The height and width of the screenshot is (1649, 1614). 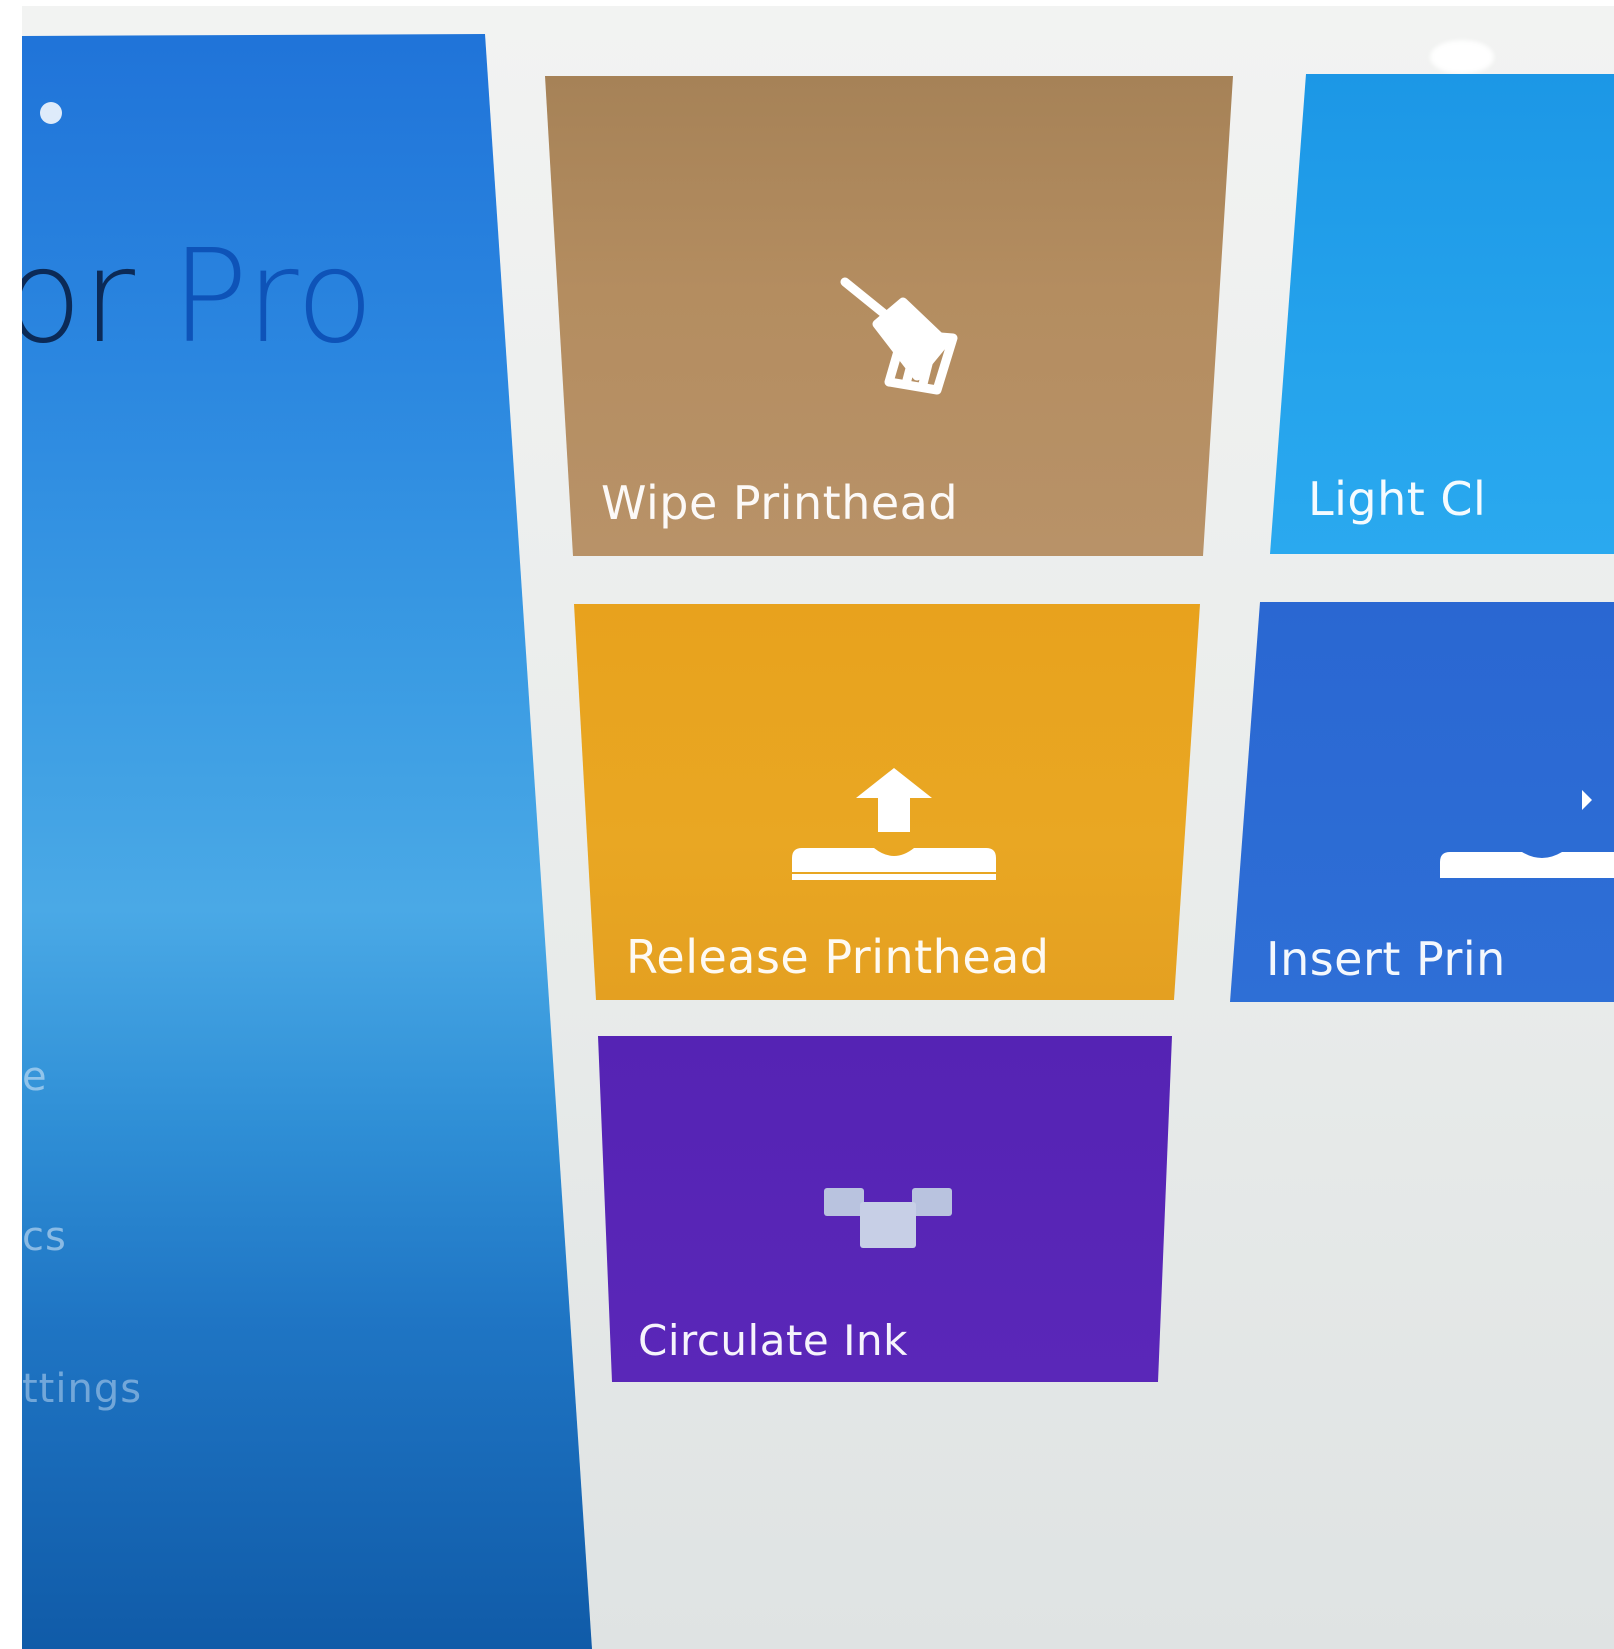 I want to click on app-title: or Pro, so click(x=198, y=298).